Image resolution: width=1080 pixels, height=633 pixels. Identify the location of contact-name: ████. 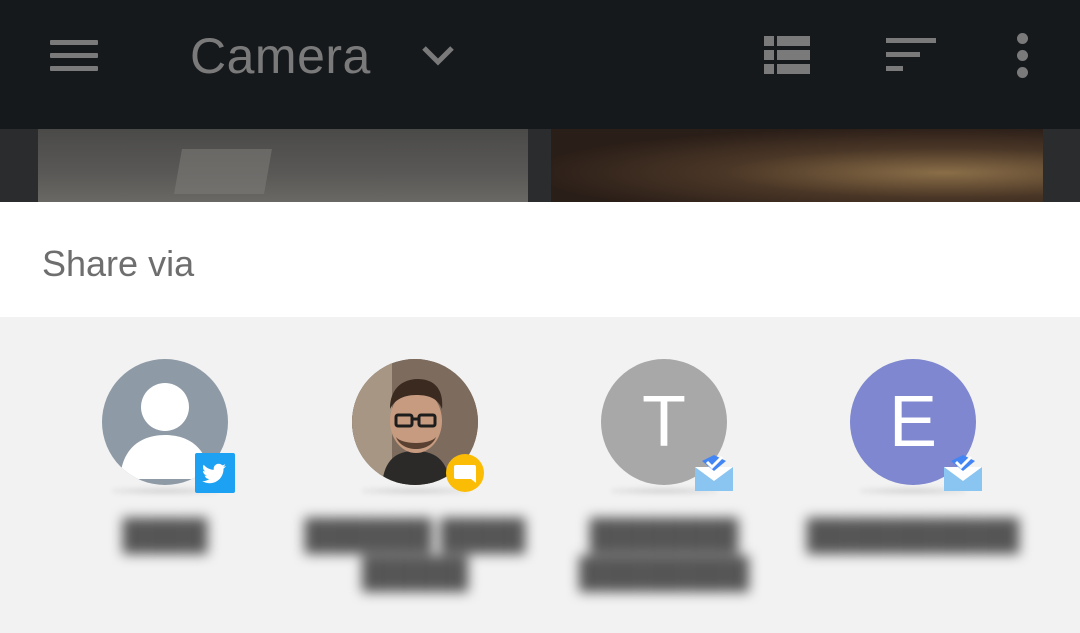
(165, 535).